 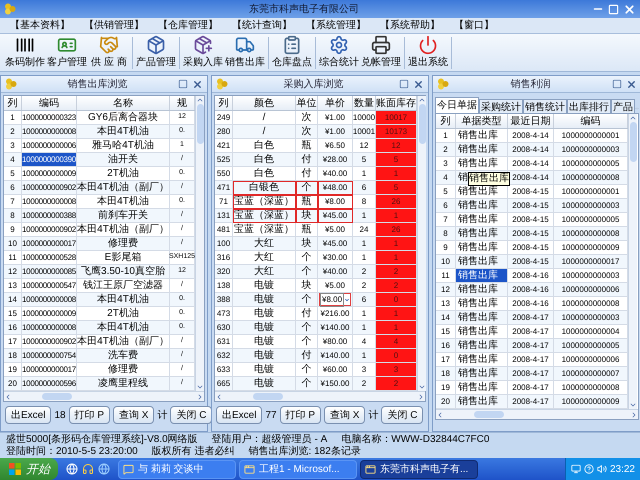 I want to click on table-cell: 1, so click(x=396, y=244).